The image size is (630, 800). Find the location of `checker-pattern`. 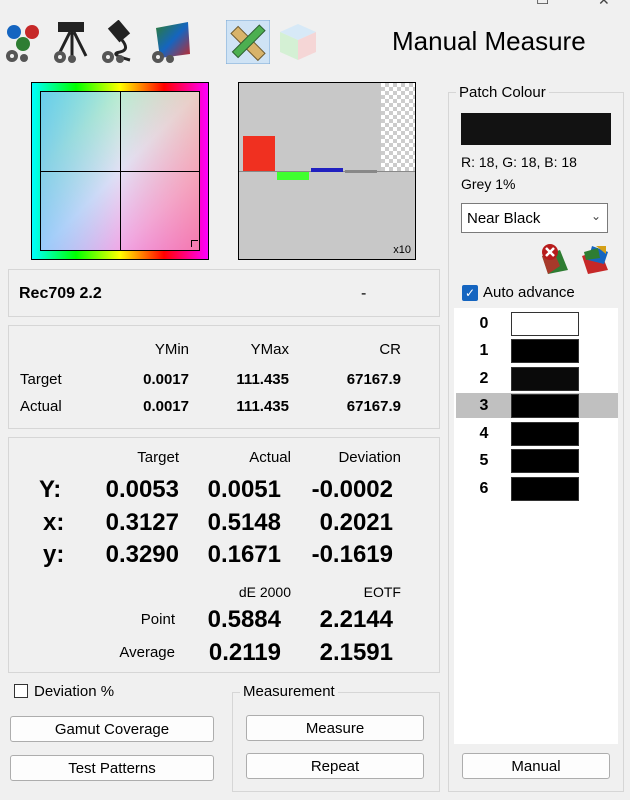

checker-pattern is located at coordinates (398, 127).